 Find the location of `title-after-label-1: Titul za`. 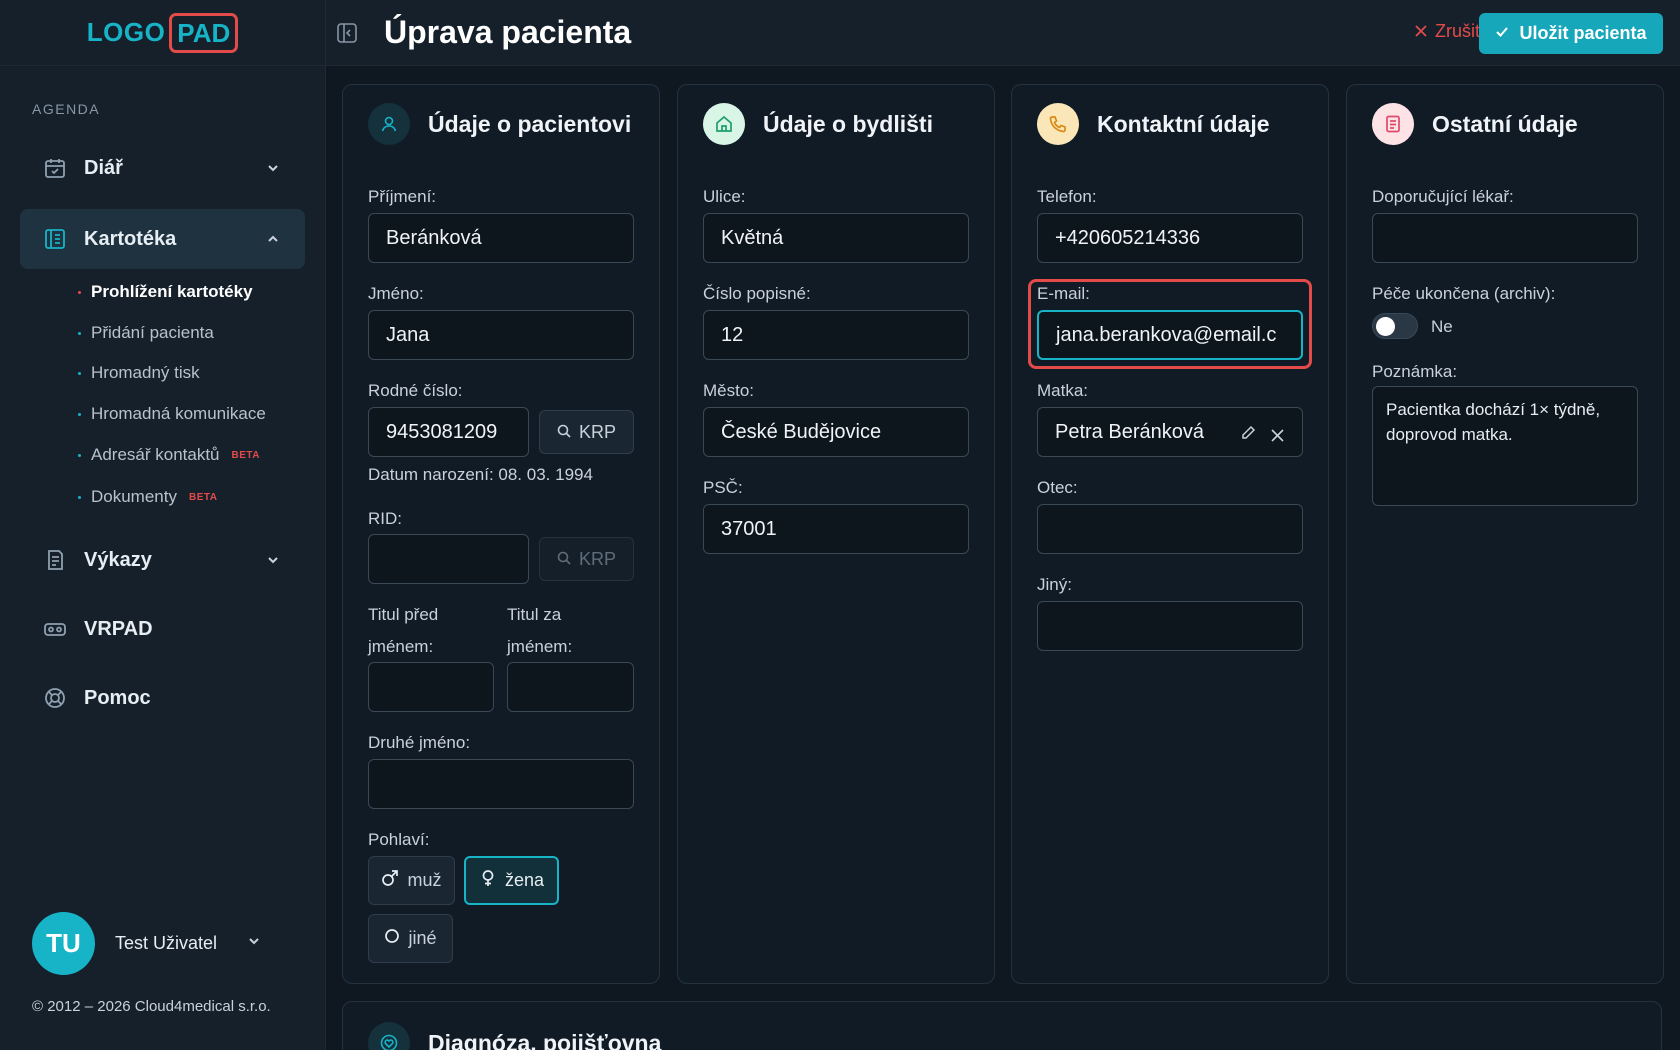

title-after-label-1: Titul za is located at coordinates (534, 614).